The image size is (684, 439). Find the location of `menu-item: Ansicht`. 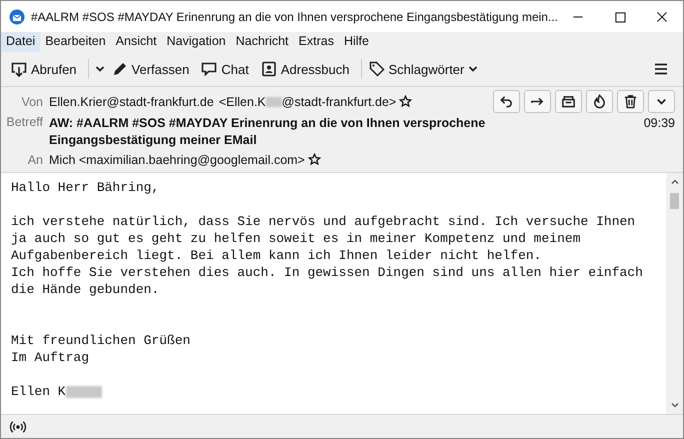

menu-item: Ansicht is located at coordinates (136, 42).